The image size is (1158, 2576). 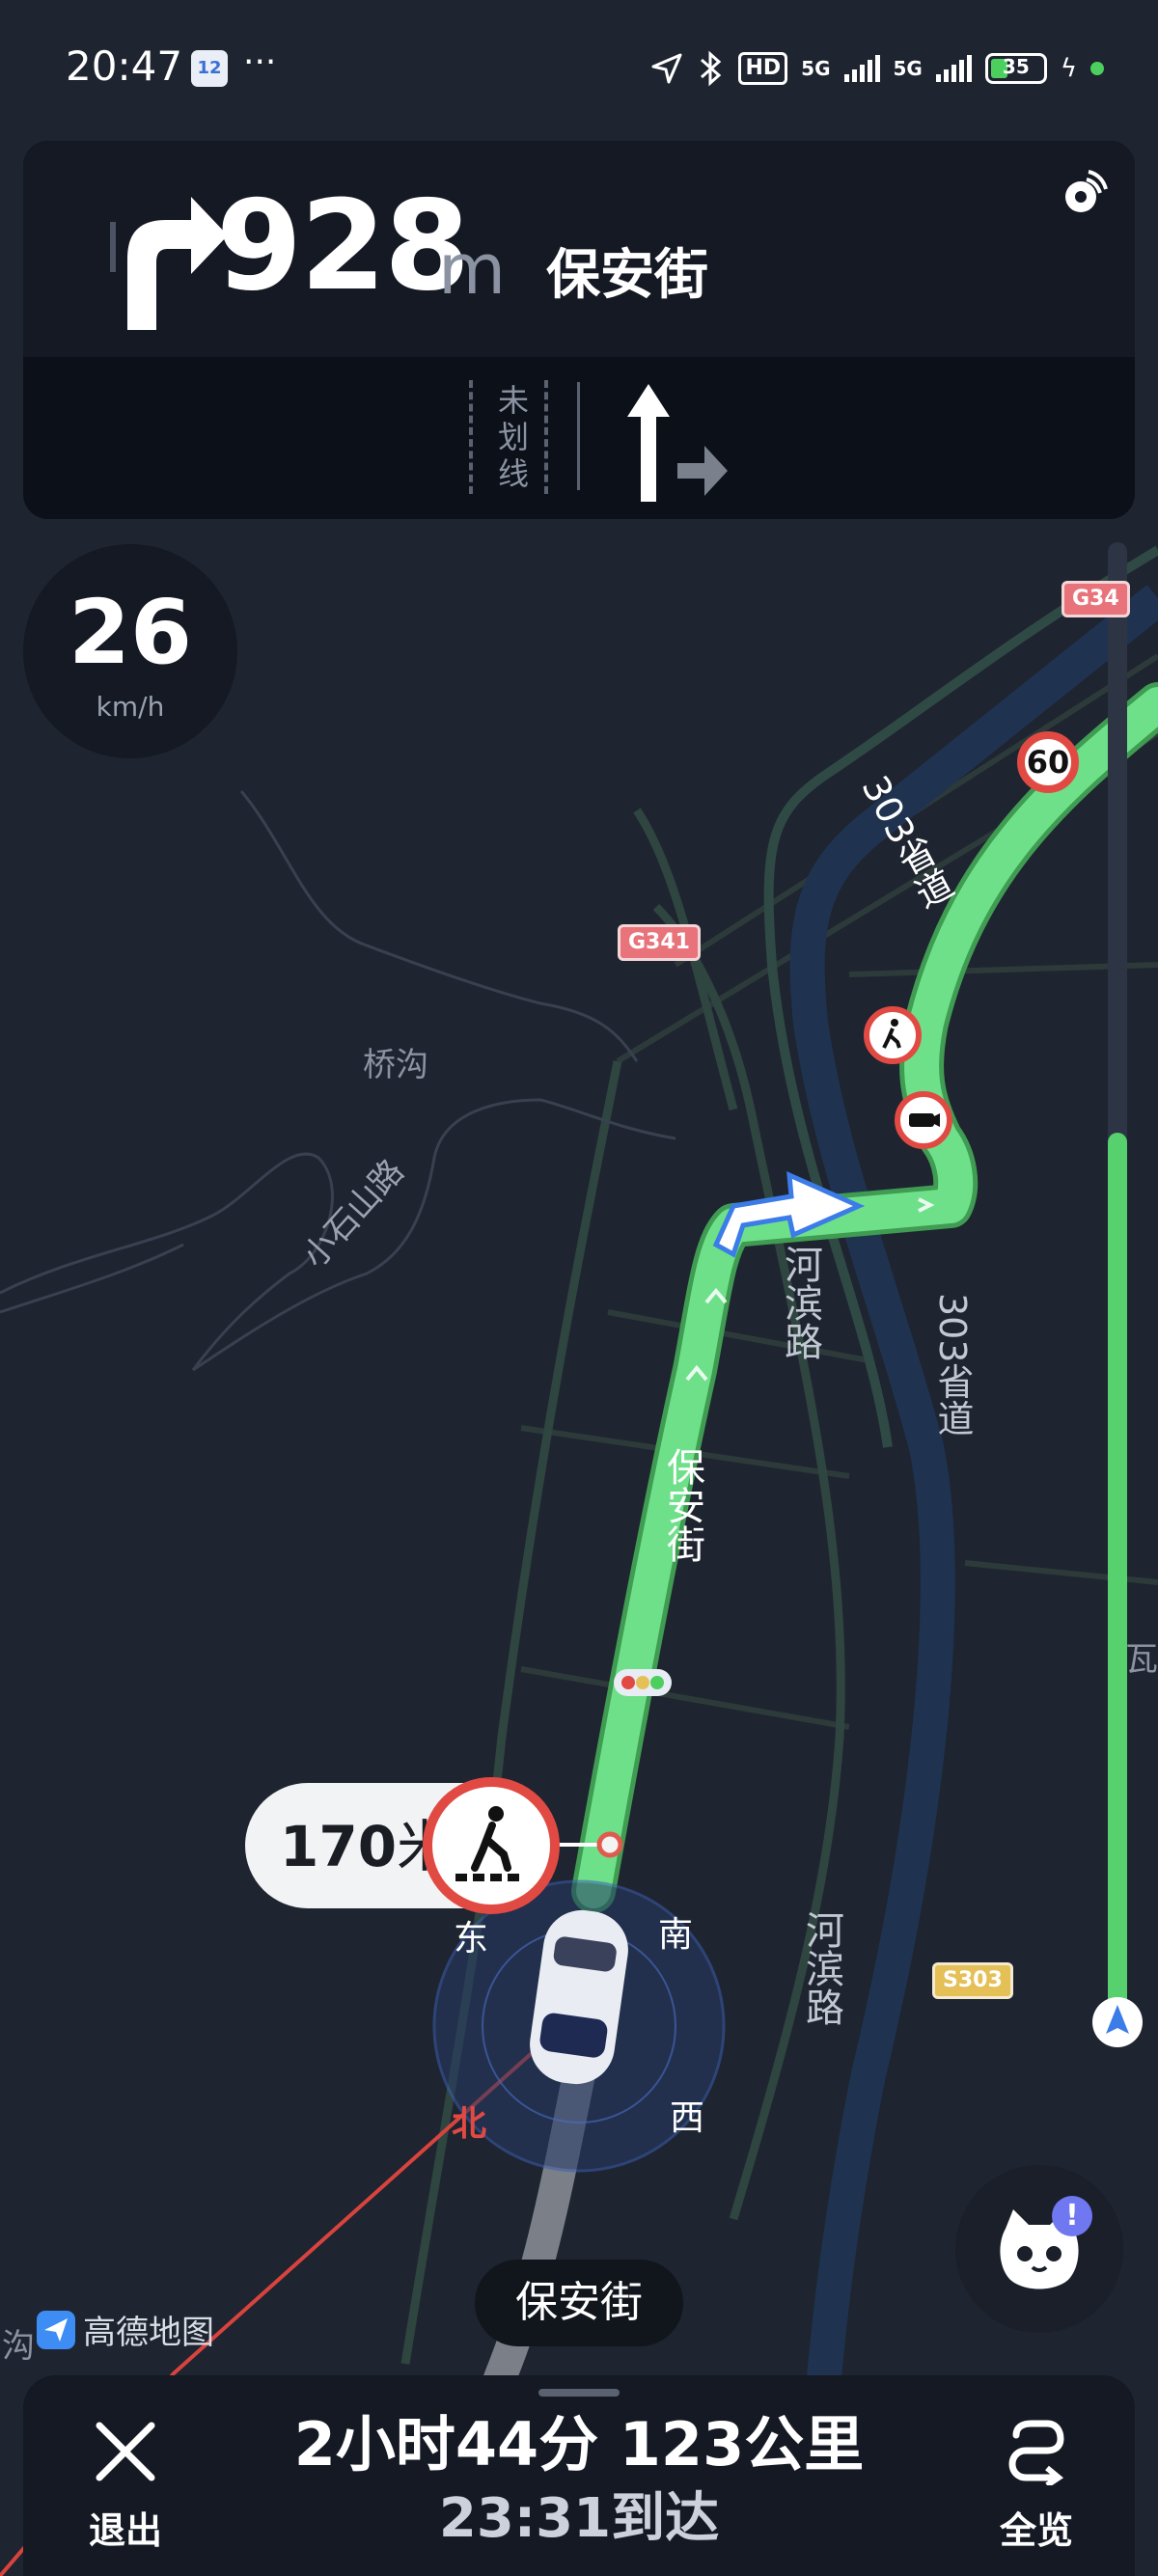 What do you see at coordinates (682, 1505) in the screenshot?
I see `map-label-baoan-street: 保安街` at bounding box center [682, 1505].